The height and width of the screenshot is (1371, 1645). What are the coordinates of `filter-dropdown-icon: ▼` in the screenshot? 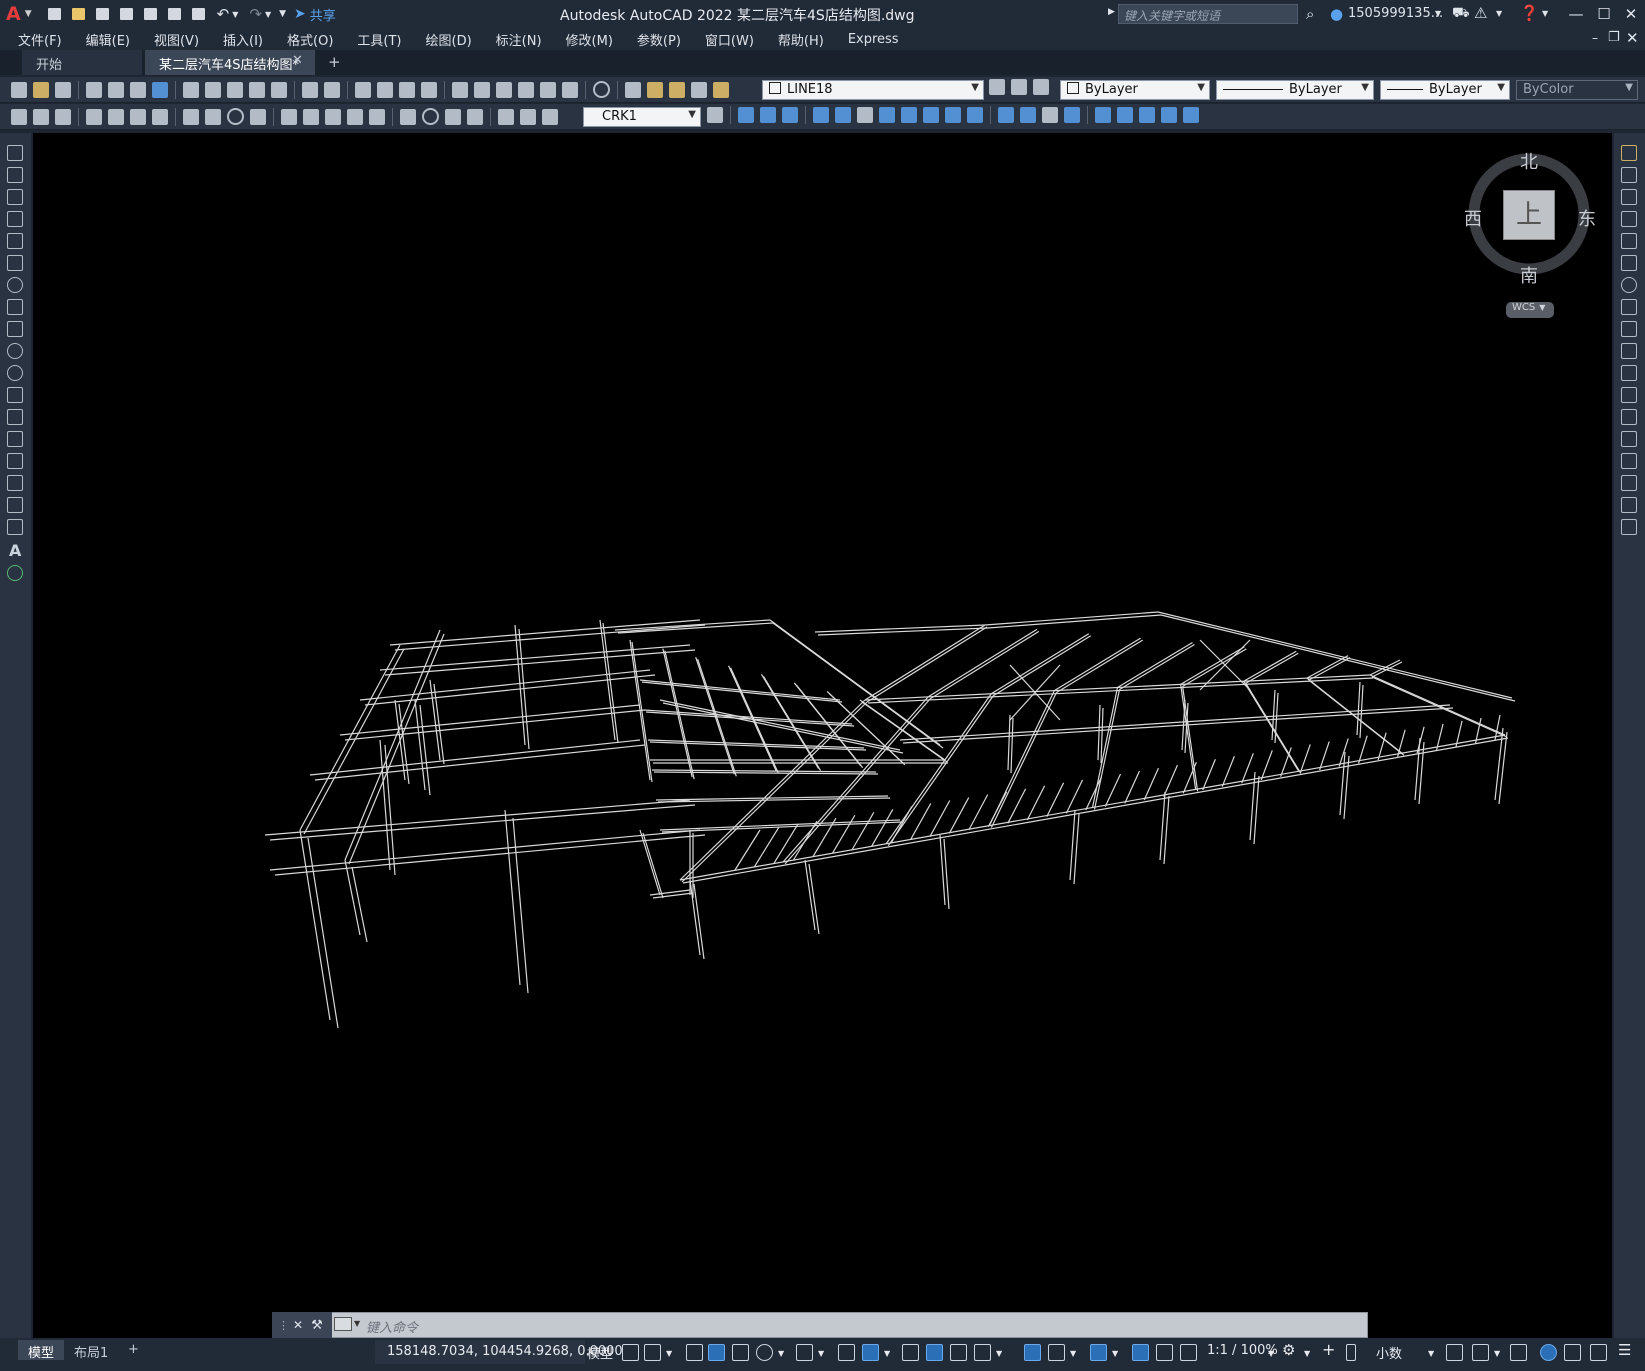 It's located at (1073, 1353).